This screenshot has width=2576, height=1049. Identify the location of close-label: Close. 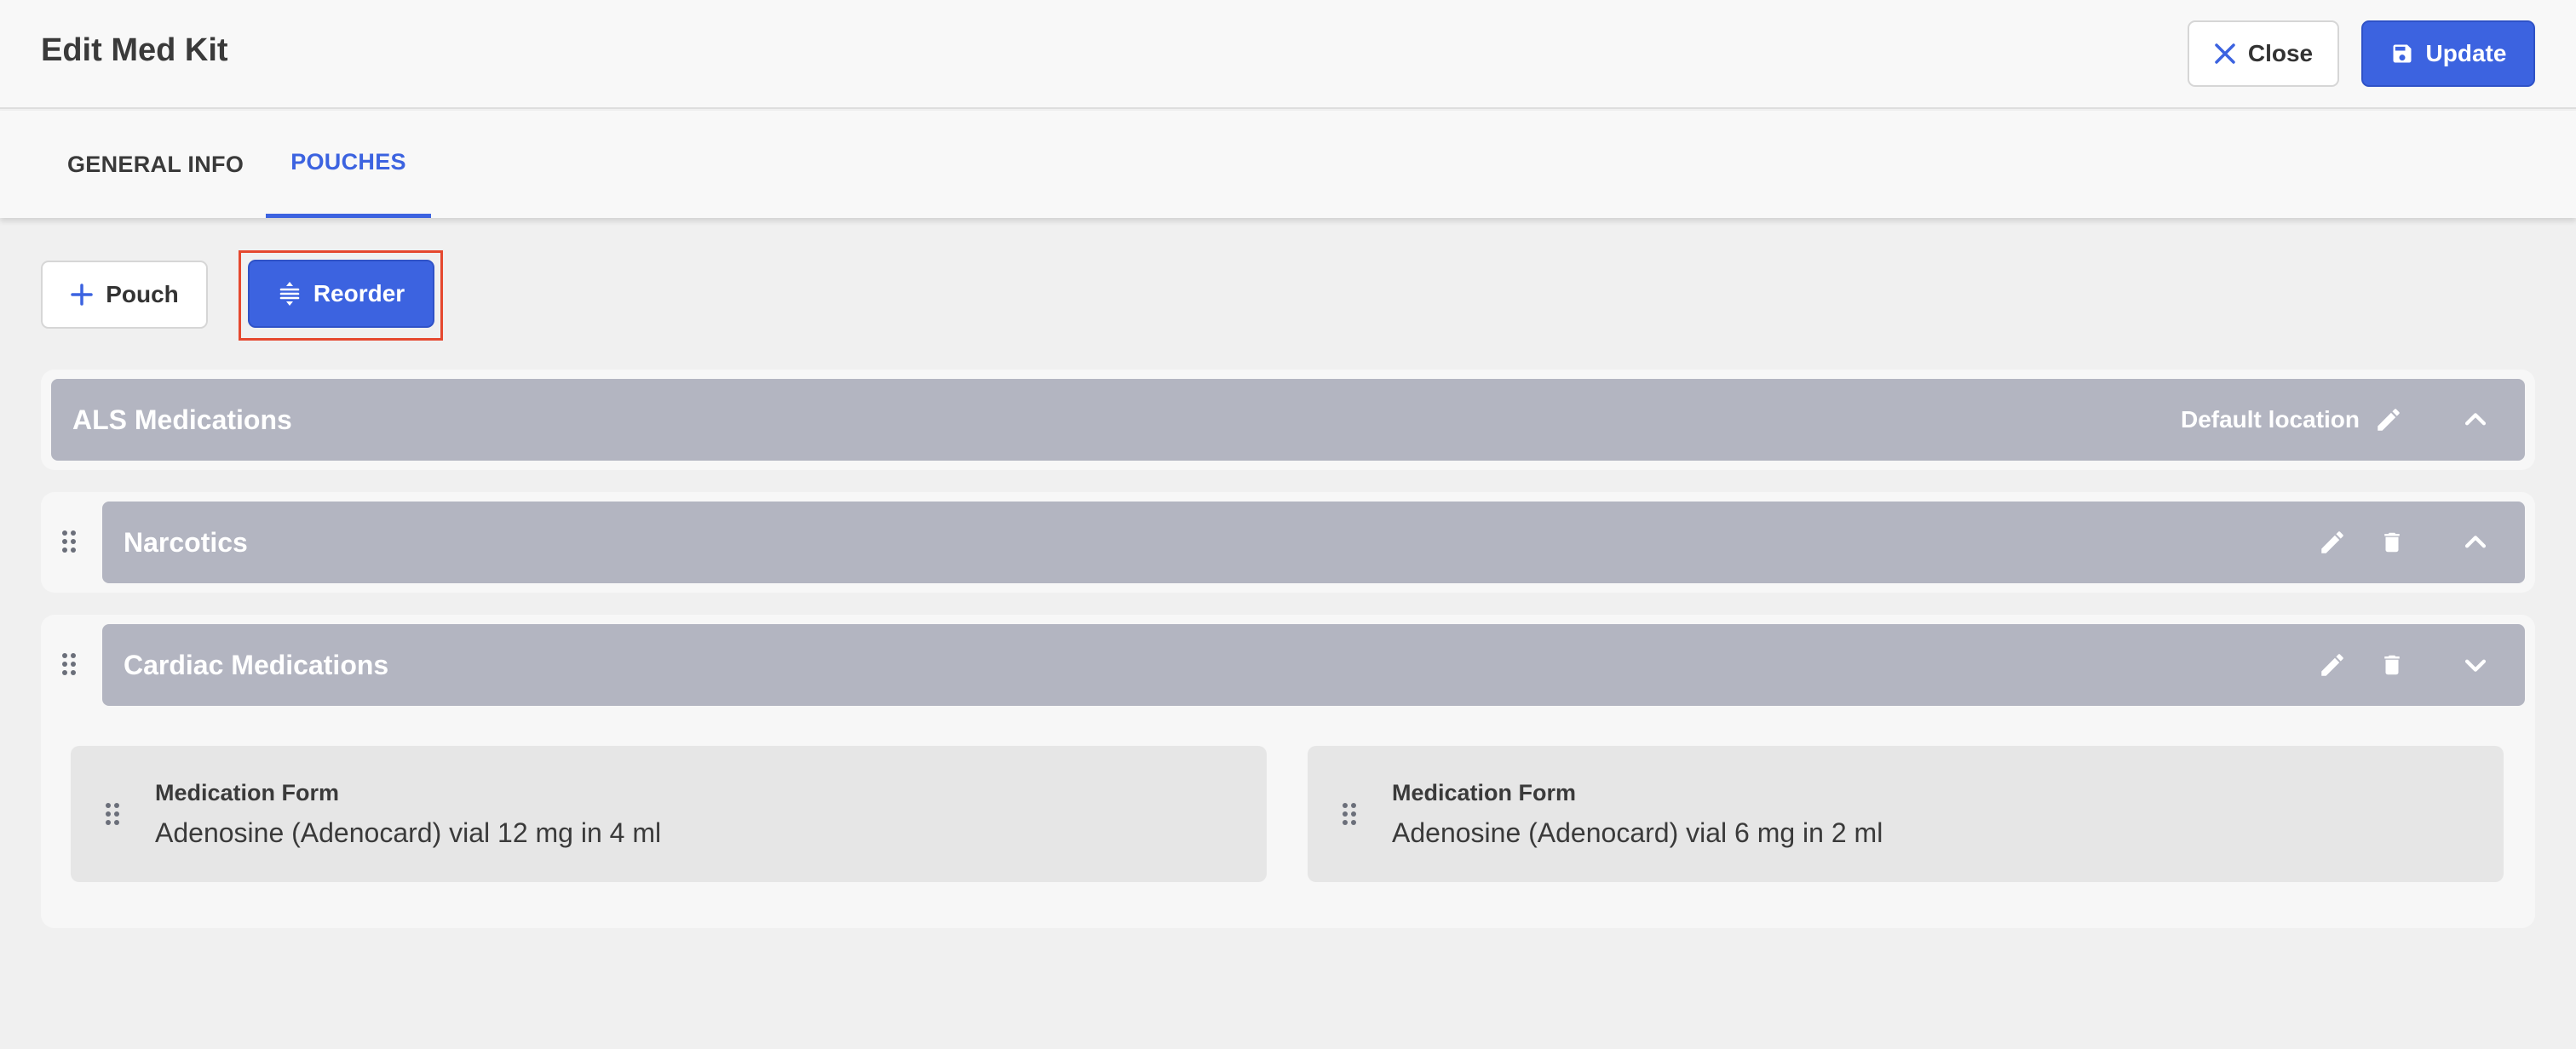
(2280, 53).